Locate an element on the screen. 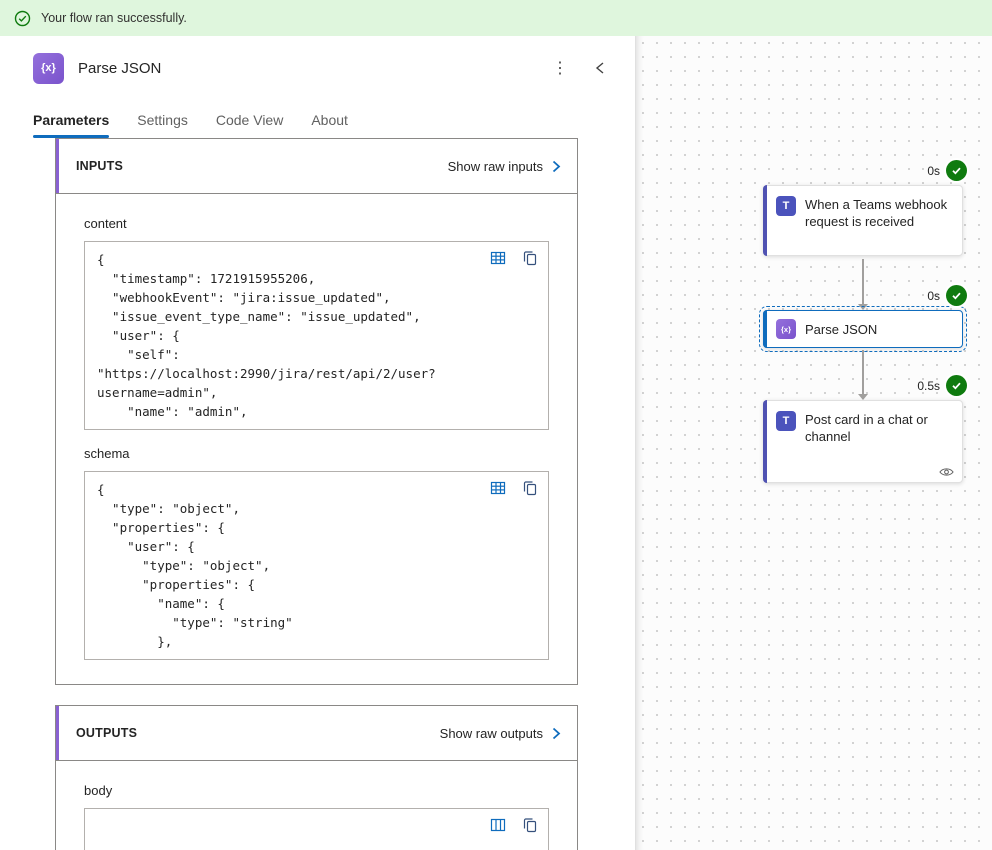 This screenshot has width=992, height=850. show-raw-inputs-link: Show raw inputs is located at coordinates (504, 166).